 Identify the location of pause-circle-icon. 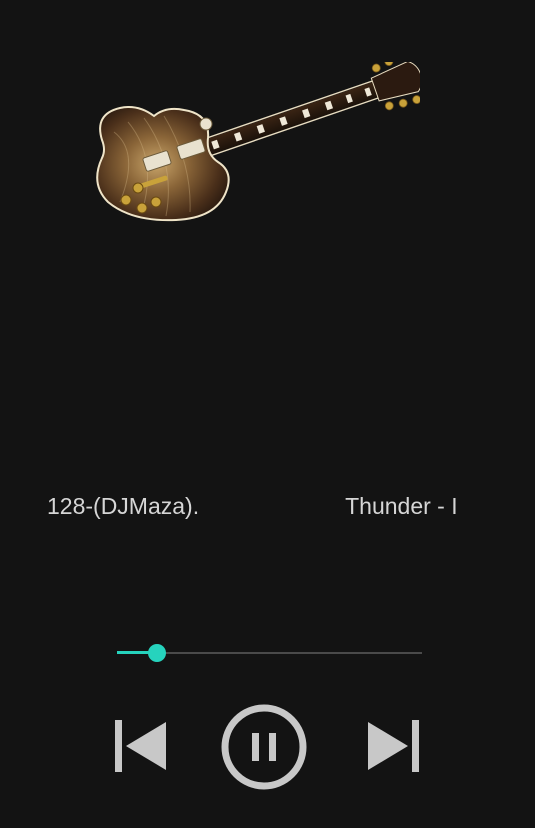
(264, 747).